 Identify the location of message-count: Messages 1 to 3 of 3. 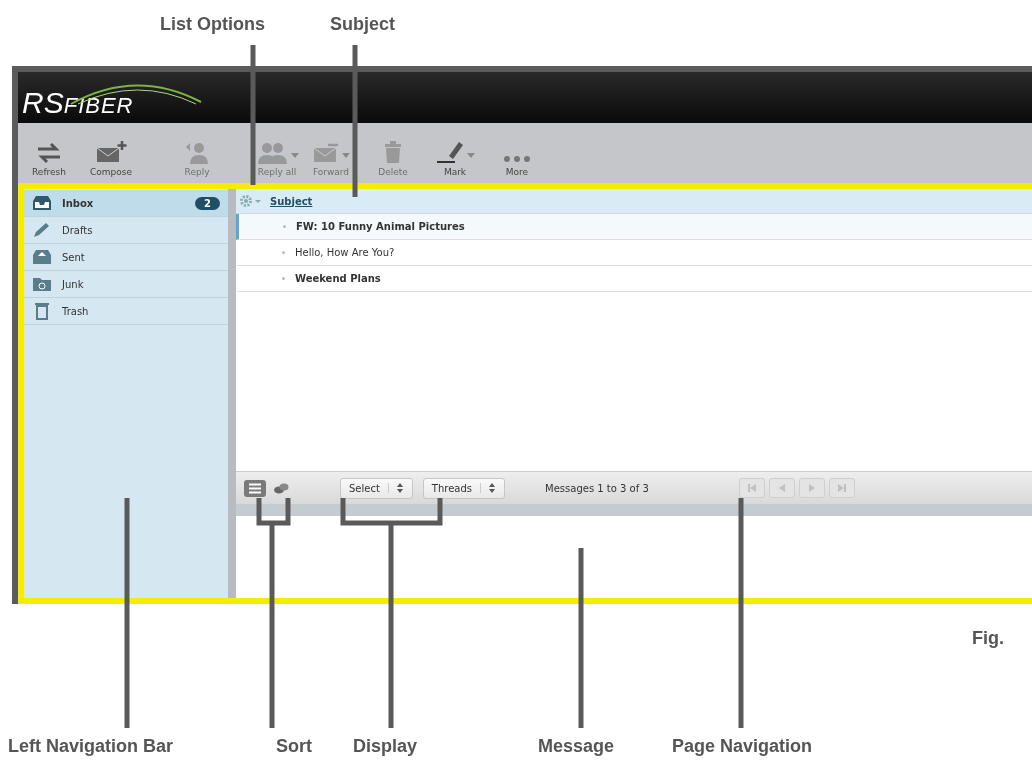
(597, 488).